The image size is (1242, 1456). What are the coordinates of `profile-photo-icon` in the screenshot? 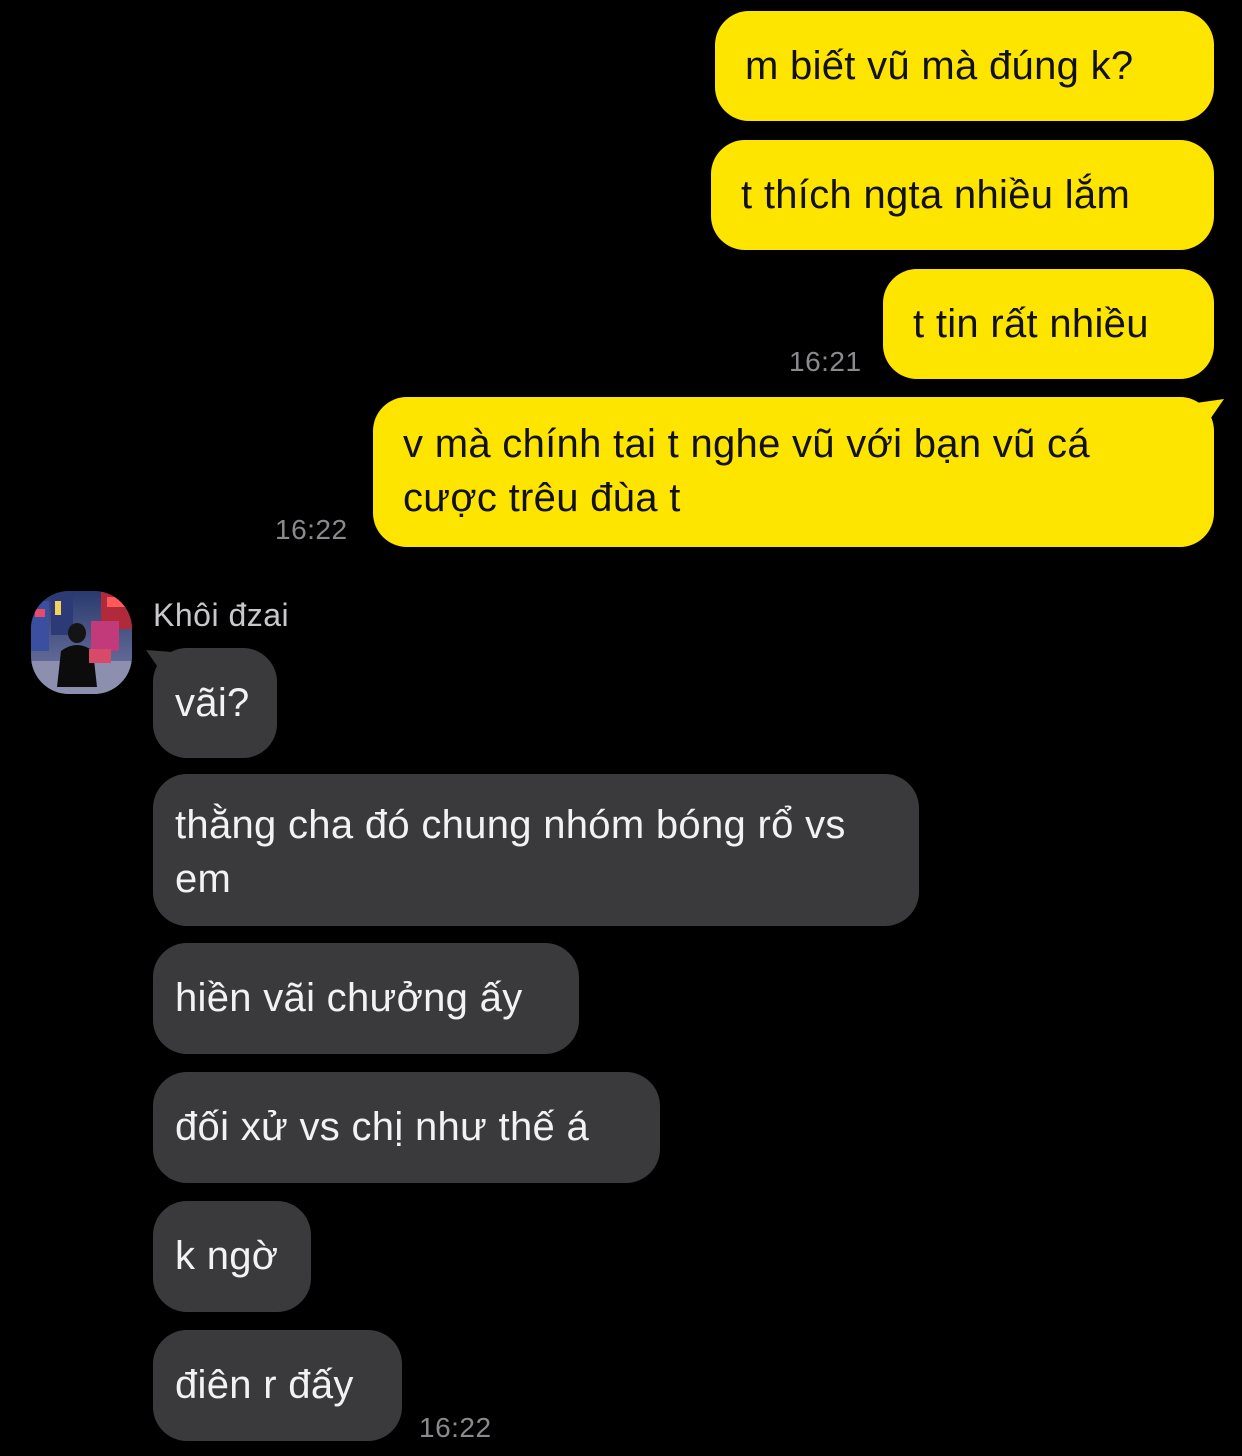 It's located at (81, 642).